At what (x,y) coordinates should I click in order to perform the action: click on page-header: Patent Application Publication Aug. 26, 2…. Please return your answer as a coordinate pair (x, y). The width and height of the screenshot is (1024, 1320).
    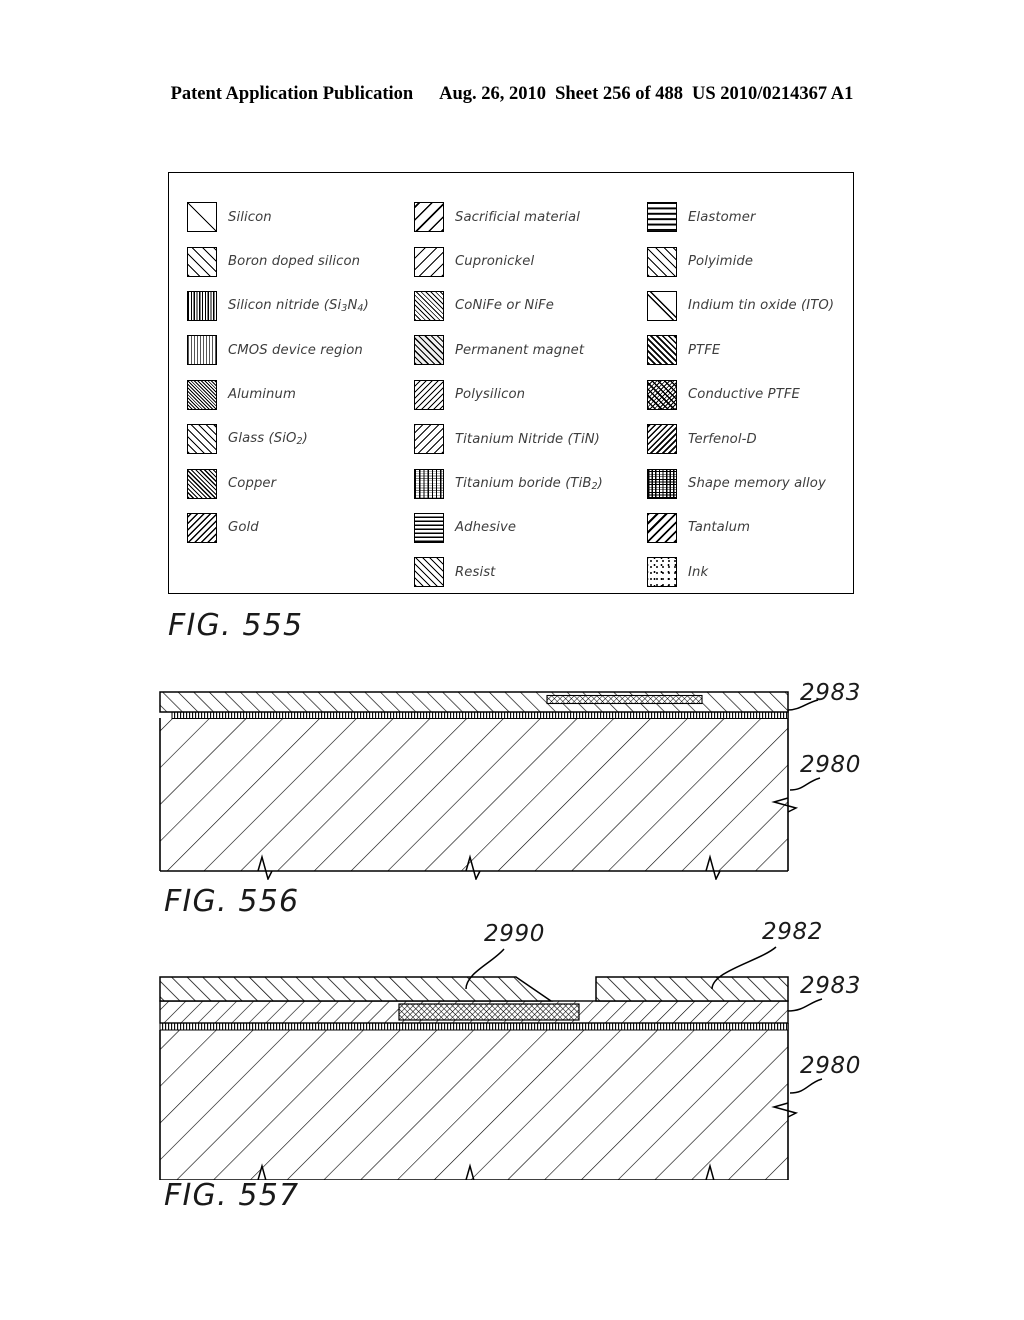
    Looking at the image, I should click on (512, 94).